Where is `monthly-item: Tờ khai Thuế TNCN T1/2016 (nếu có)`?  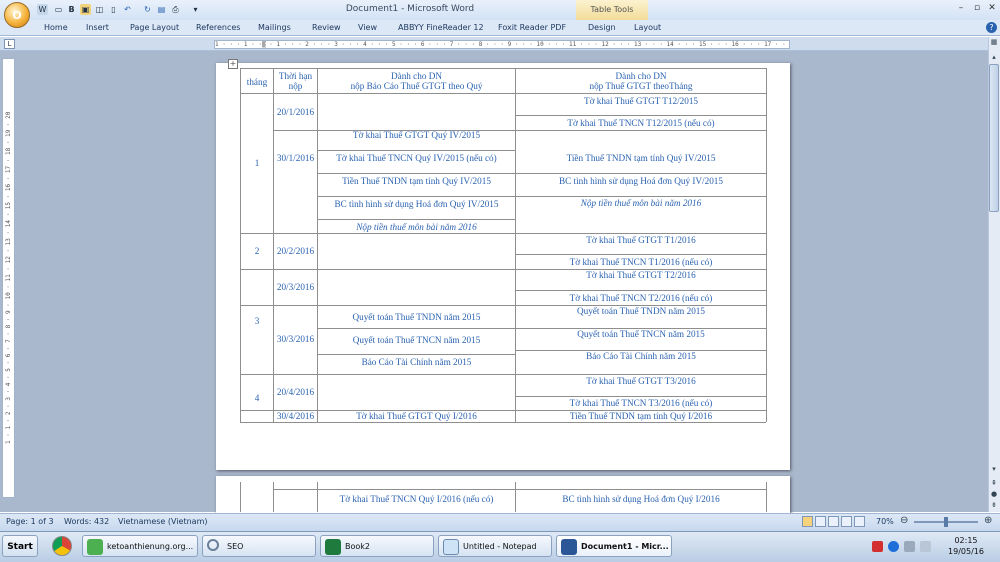
monthly-item: Tờ khai Thuế TNCN T1/2016 (nếu có) is located at coordinates (641, 262).